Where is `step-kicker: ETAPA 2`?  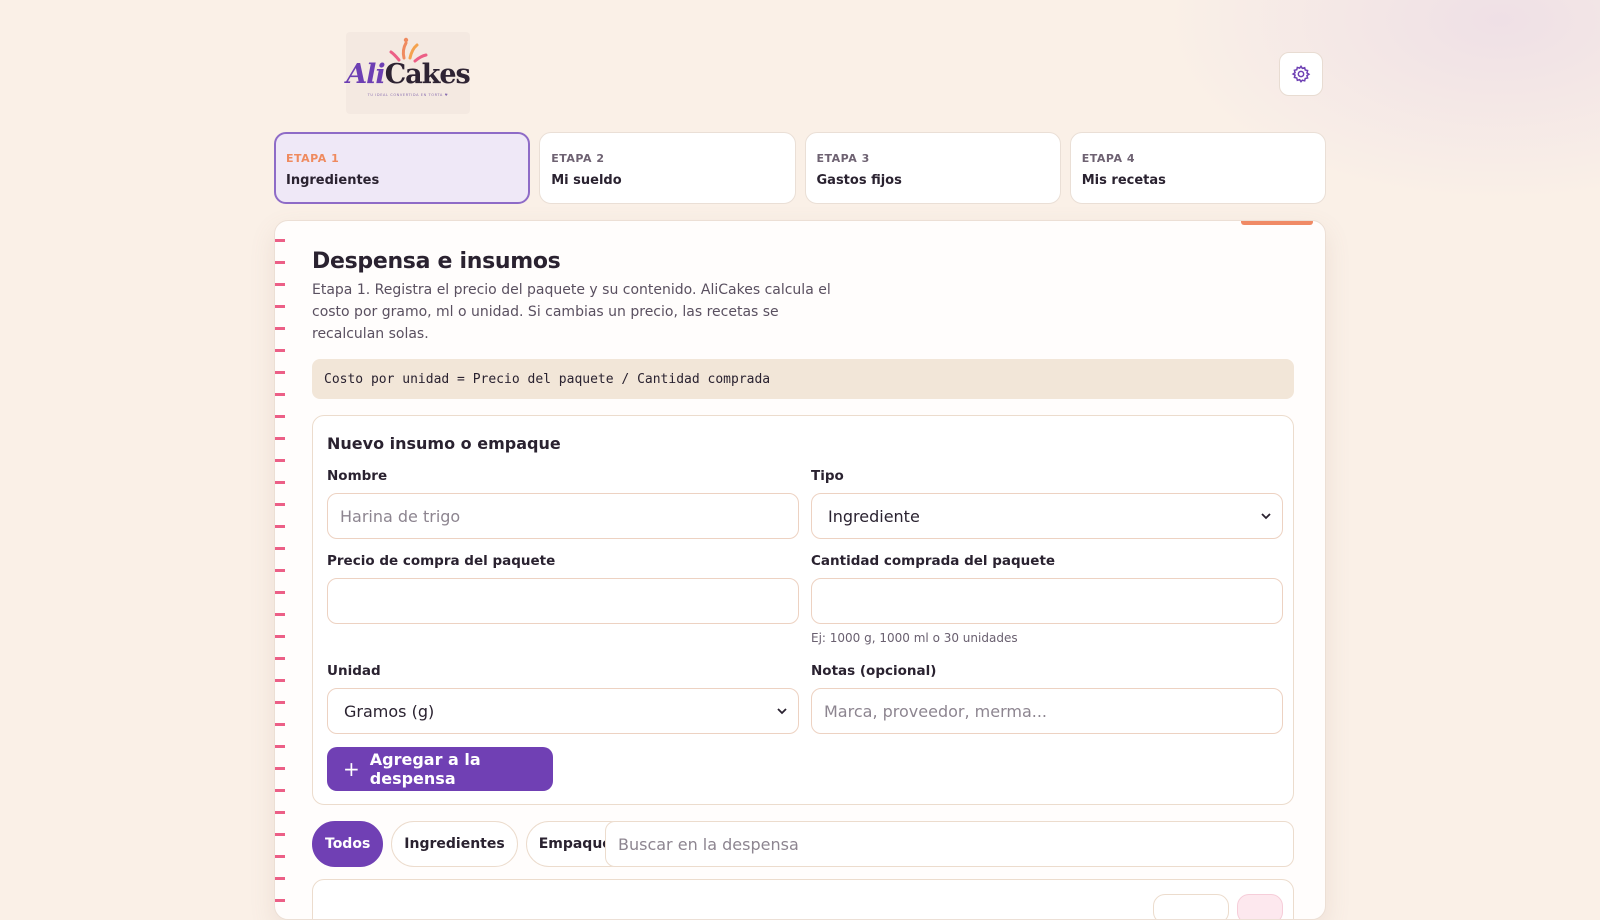
step-kicker: ETAPA 2 is located at coordinates (578, 158).